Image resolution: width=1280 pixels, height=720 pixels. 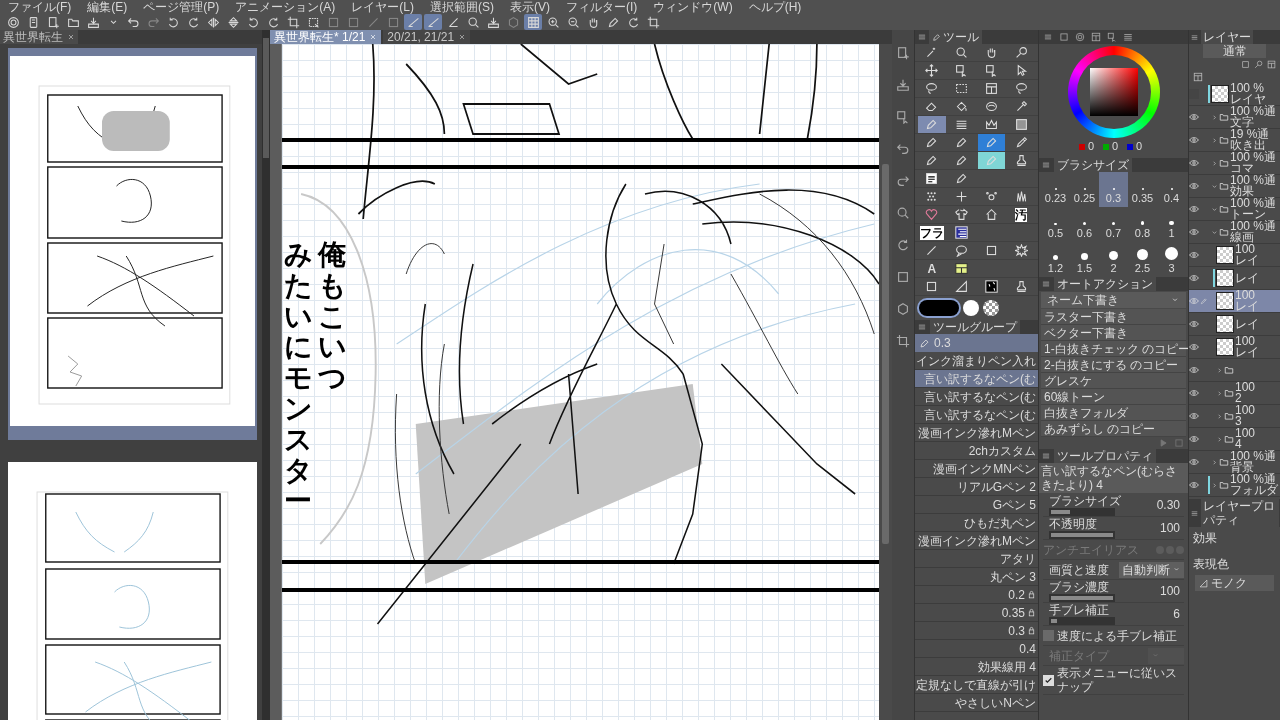 What do you see at coordinates (1234, 51) in the screenshot?
I see `blend-mode-dropdown: 通常` at bounding box center [1234, 51].